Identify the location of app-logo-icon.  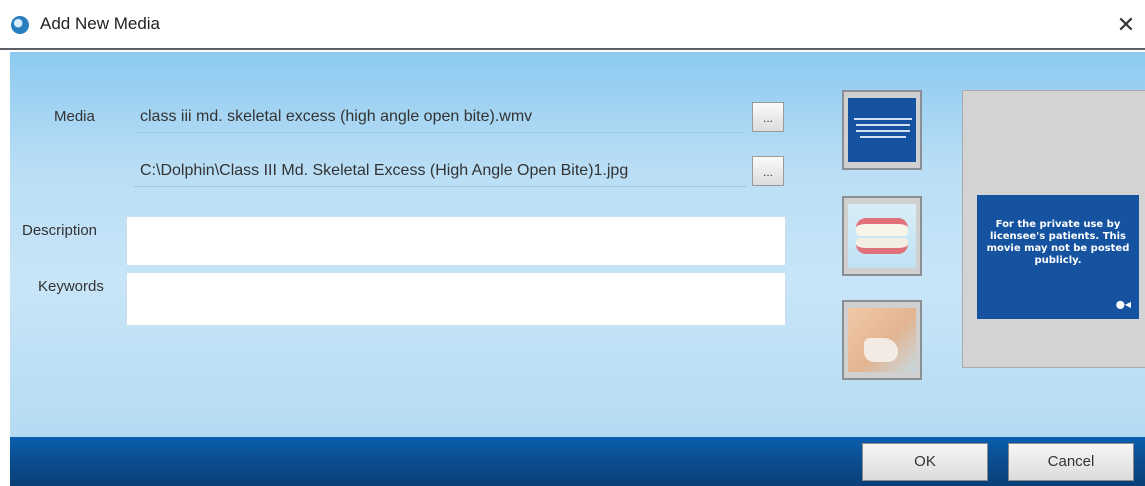
(20, 25).